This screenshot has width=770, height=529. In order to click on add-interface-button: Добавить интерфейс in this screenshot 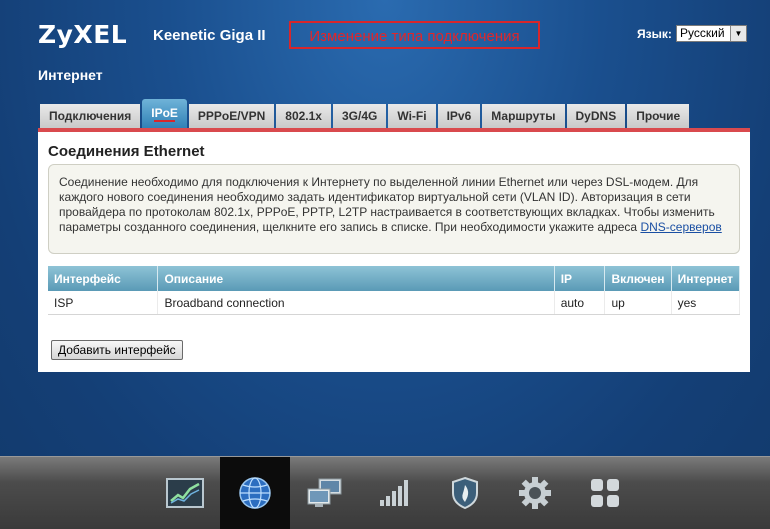, I will do `click(117, 350)`.